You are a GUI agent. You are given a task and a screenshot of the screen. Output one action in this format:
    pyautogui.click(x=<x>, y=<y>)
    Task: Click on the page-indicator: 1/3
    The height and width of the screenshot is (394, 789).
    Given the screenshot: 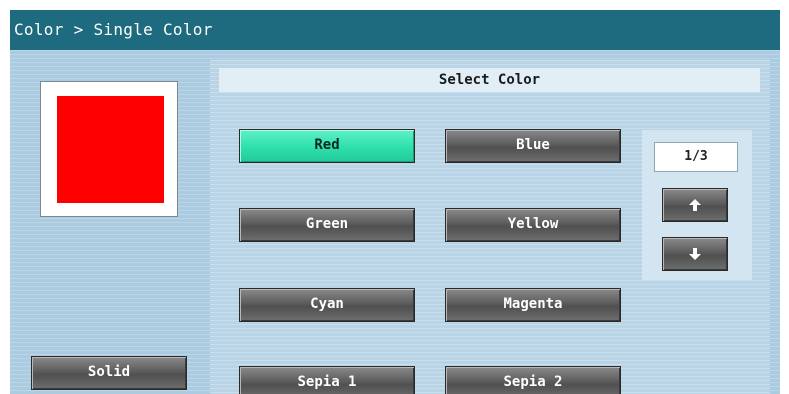 What is the action you would take?
    pyautogui.click(x=696, y=157)
    